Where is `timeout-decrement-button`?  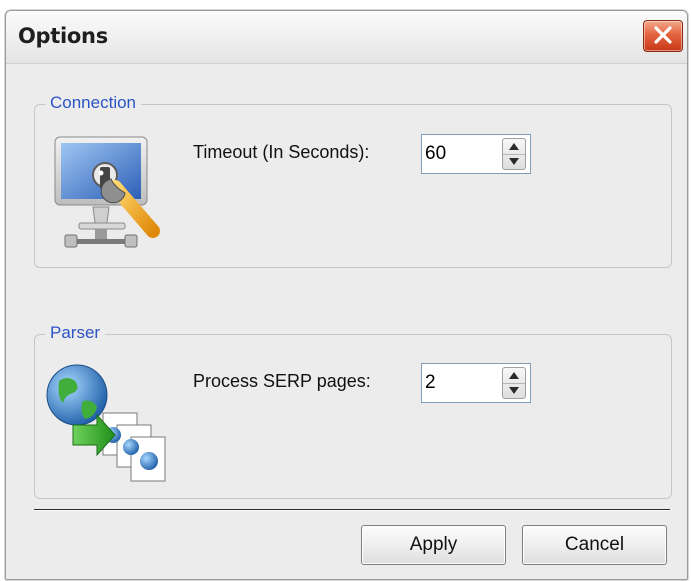 timeout-decrement-button is located at coordinates (514, 161).